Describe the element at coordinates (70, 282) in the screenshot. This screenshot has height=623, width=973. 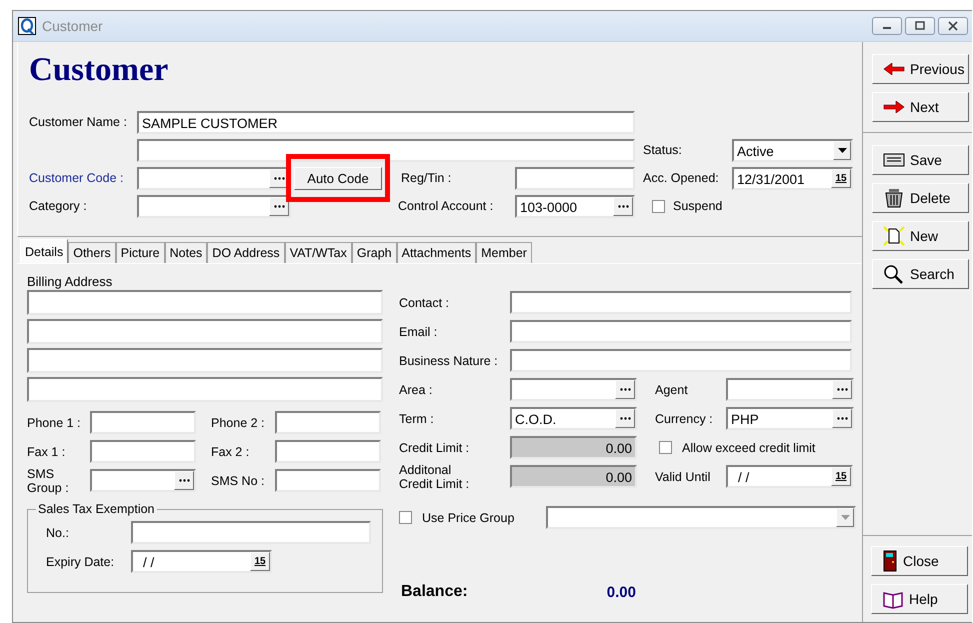
I see `field-label: Billing Address` at that location.